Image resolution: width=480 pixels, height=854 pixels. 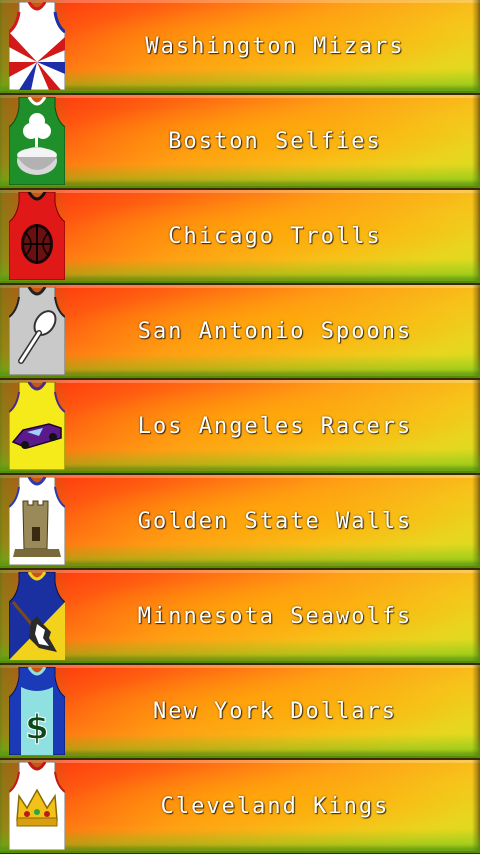 I want to click on team-row-golden-state-walls: Golden State Walls, so click(x=240, y=521).